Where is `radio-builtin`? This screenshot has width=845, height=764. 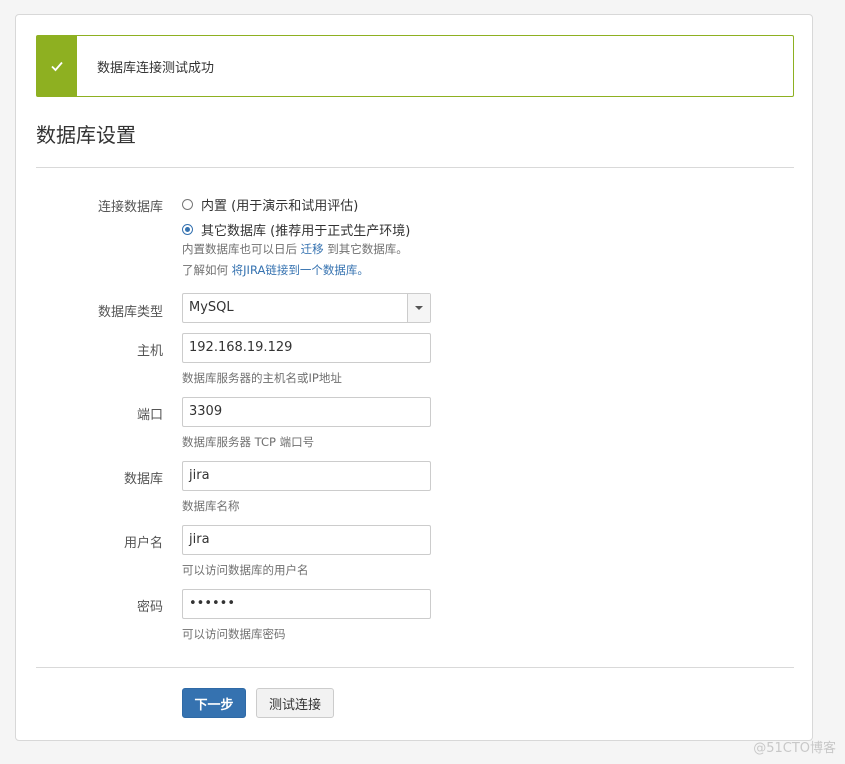
radio-builtin is located at coordinates (187, 204).